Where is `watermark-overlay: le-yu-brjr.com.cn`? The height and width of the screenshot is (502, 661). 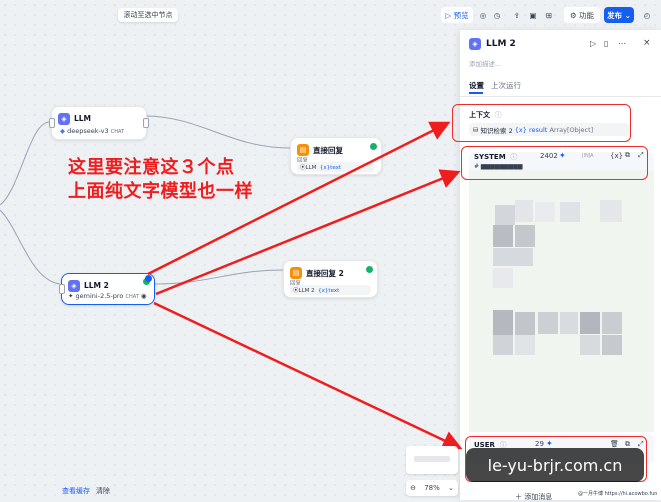 watermark-overlay: le-yu-brjr.com.cn is located at coordinates (555, 465).